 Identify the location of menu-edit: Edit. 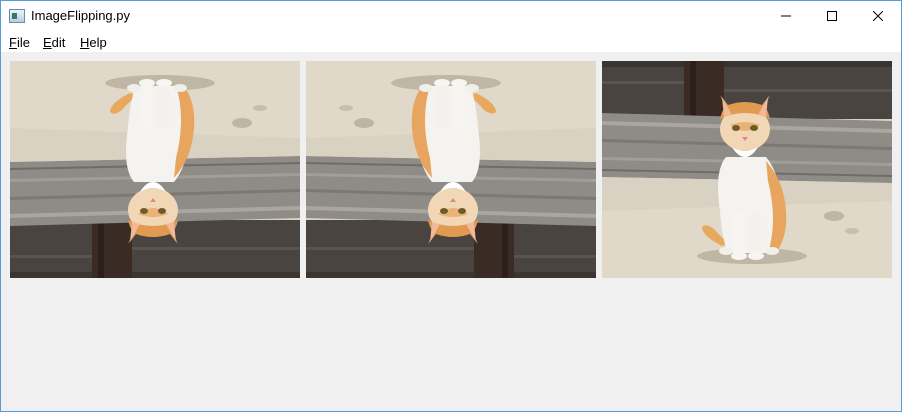
(54, 42).